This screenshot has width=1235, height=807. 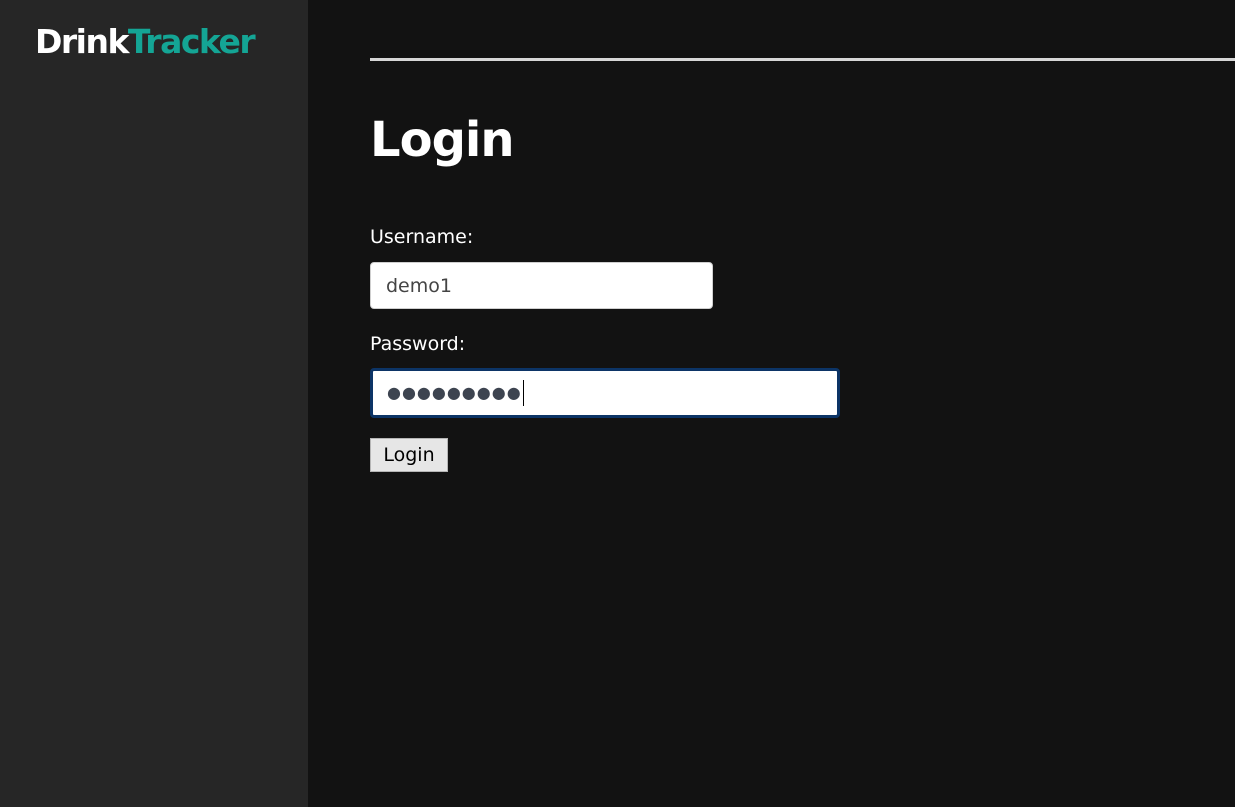 I want to click on brand-first-word: Drink, so click(x=82, y=41).